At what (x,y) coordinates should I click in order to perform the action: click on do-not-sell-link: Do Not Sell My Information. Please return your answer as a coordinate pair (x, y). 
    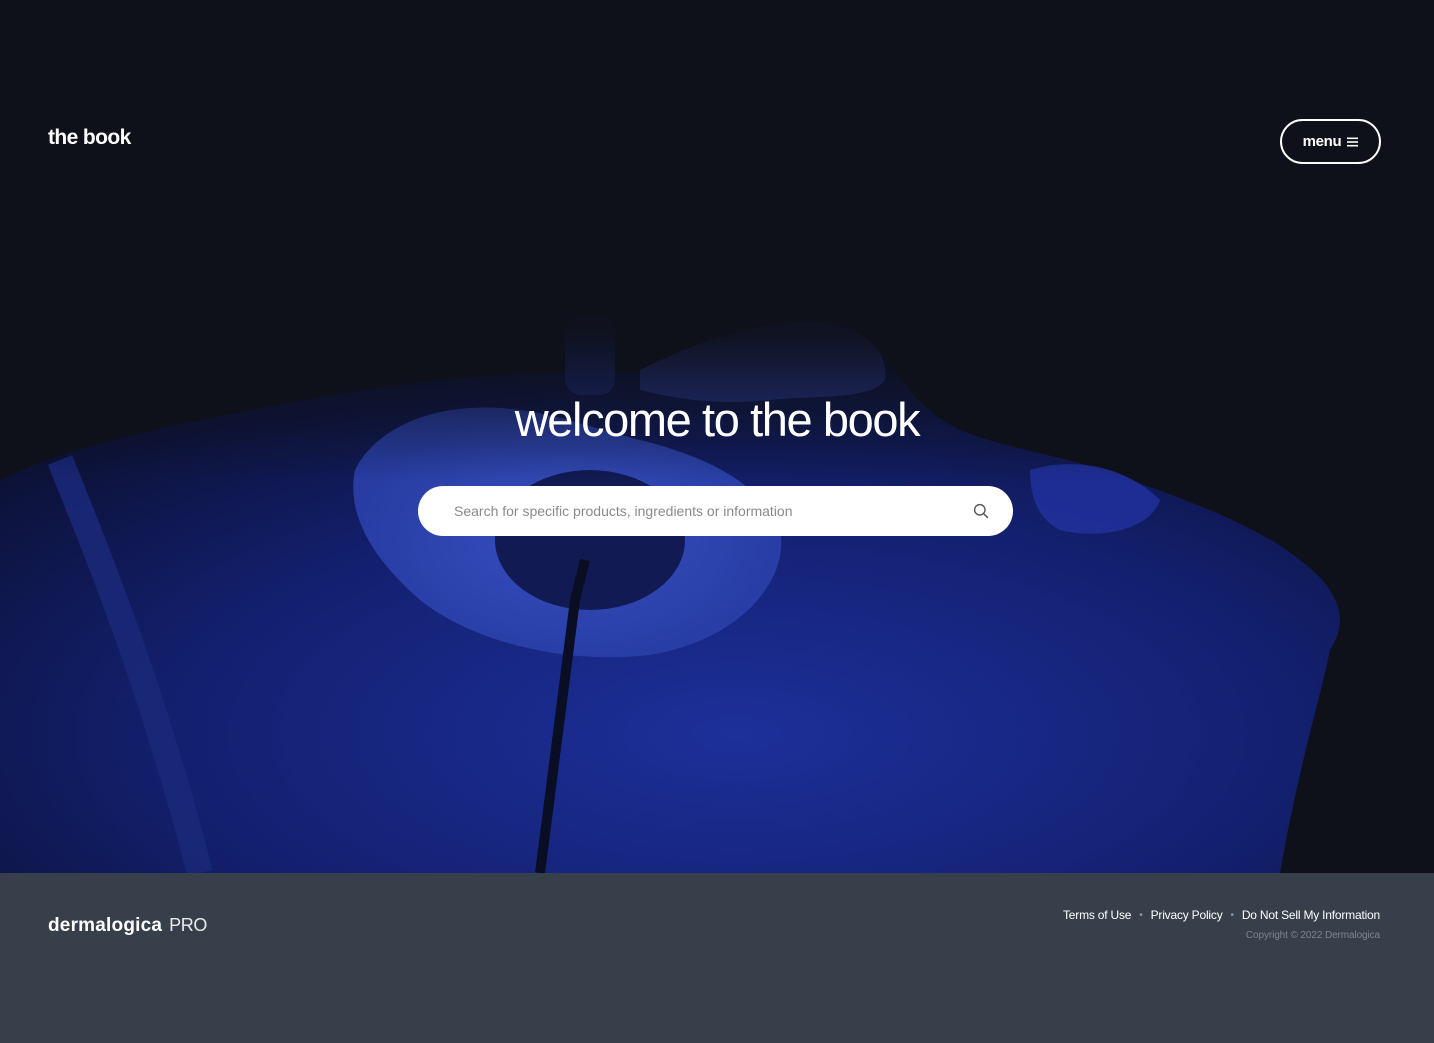
    Looking at the image, I should click on (1311, 915).